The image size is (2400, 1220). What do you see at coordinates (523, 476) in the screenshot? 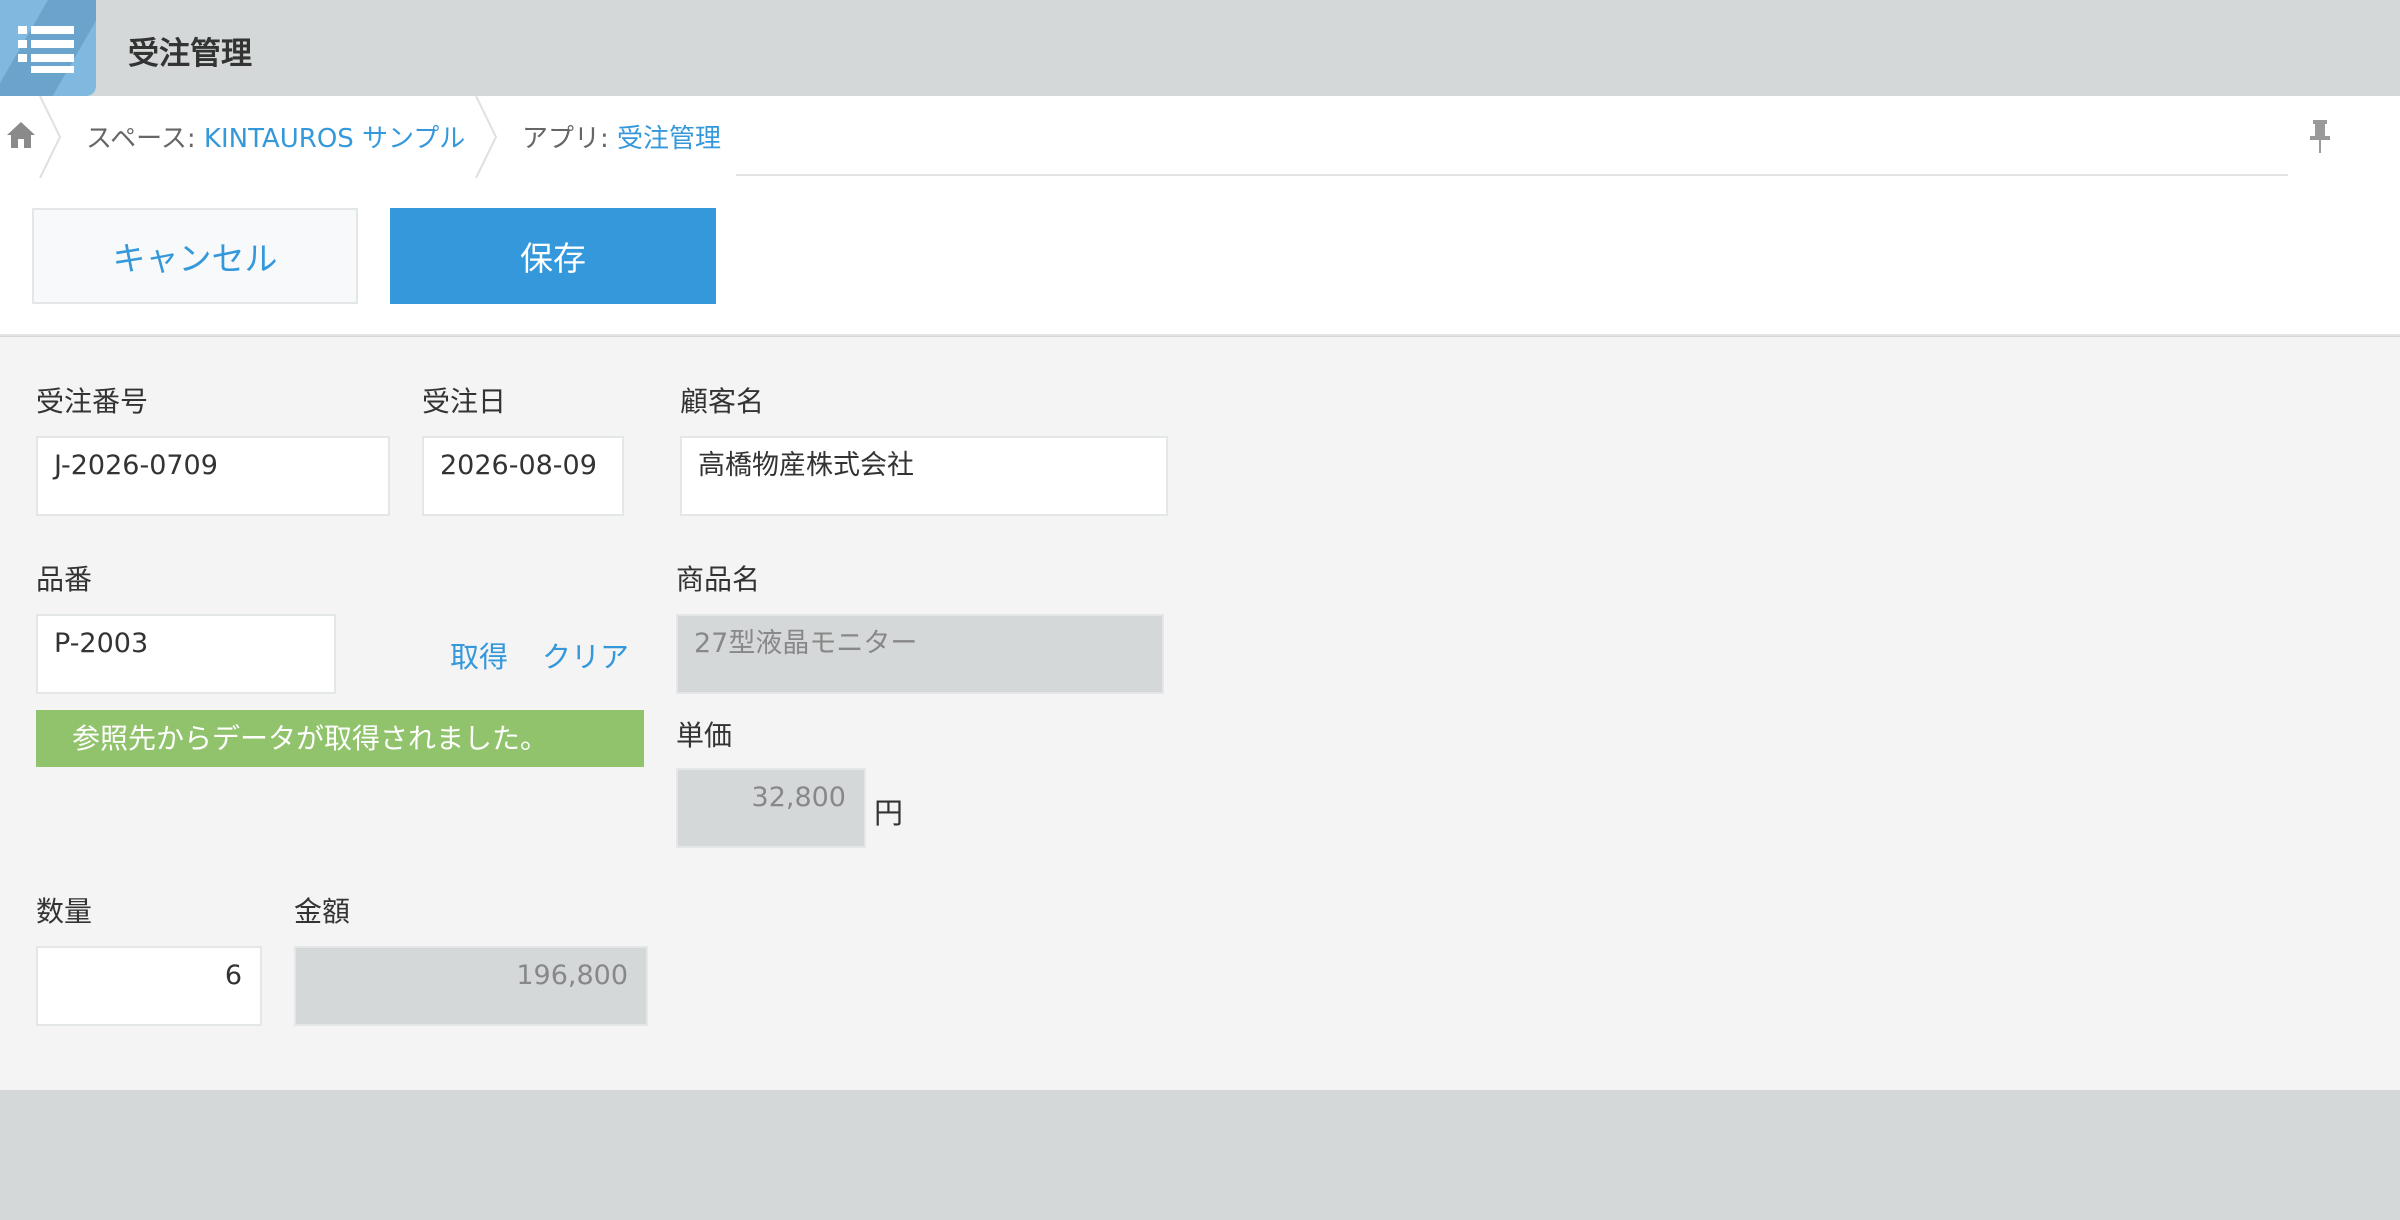
I see `order-date-field: 2026-08-09` at bounding box center [523, 476].